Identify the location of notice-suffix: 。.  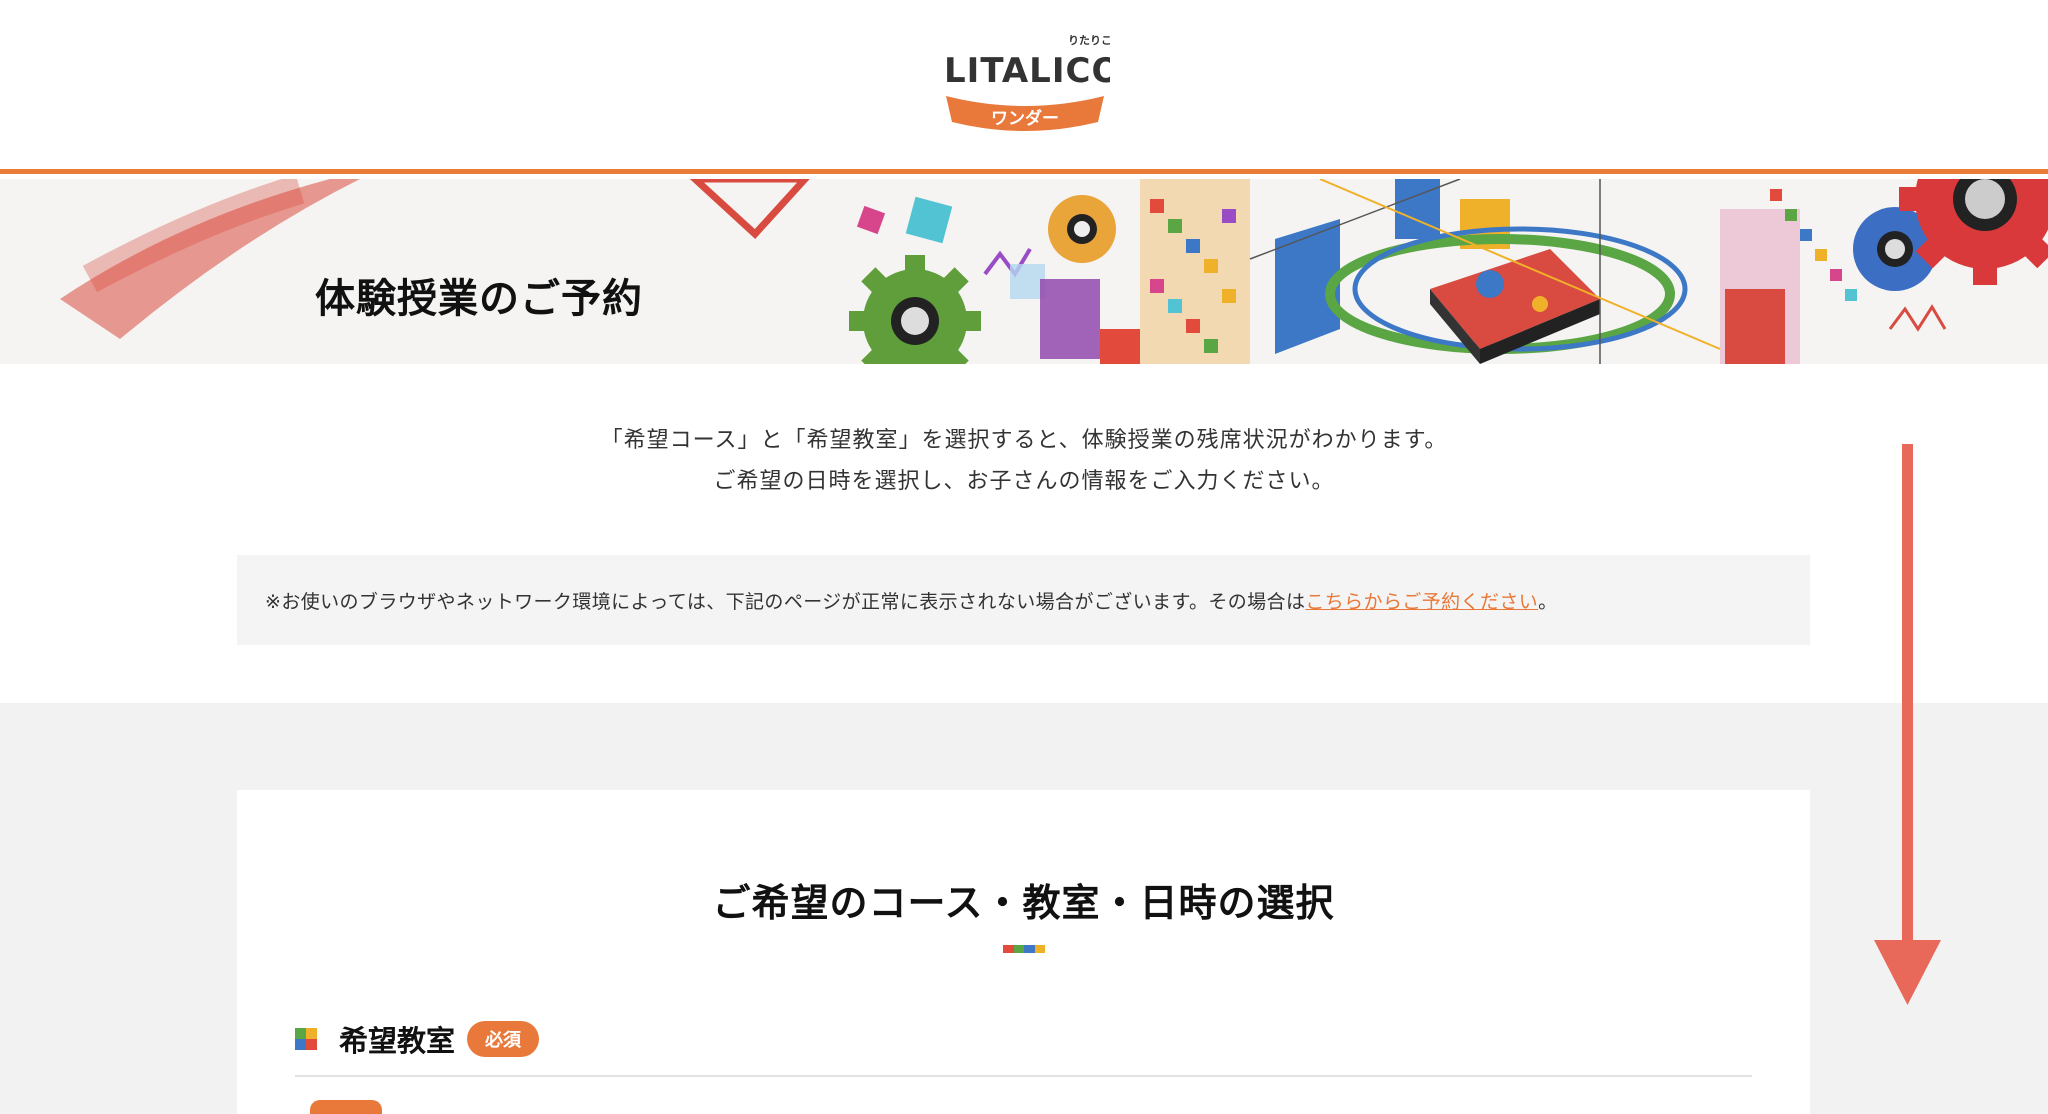
(1548, 601).